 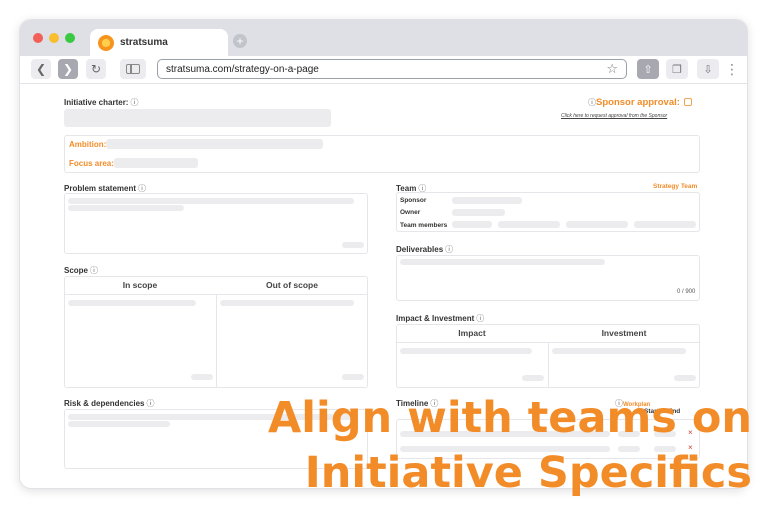 I want to click on out-of-scope-header: Out of scope, so click(x=292, y=285).